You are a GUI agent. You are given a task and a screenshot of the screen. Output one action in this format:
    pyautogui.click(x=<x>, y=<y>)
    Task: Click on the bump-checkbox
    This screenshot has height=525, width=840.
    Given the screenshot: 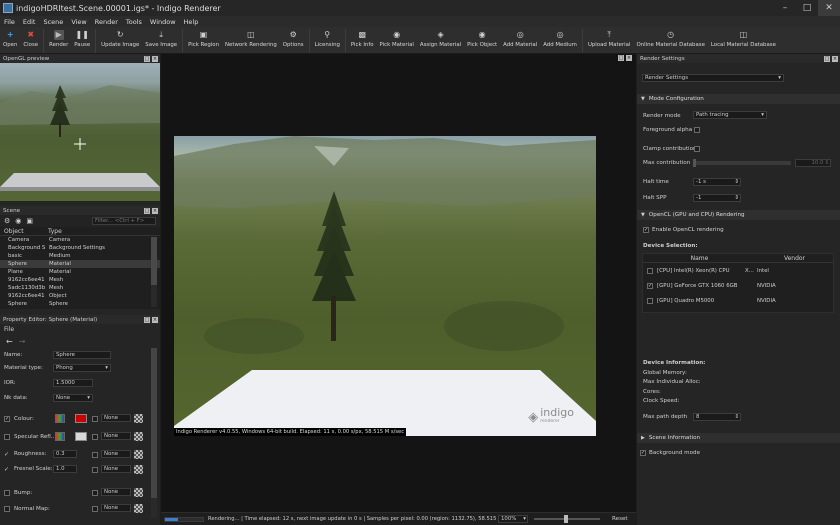 What is the action you would take?
    pyautogui.click(x=7, y=493)
    